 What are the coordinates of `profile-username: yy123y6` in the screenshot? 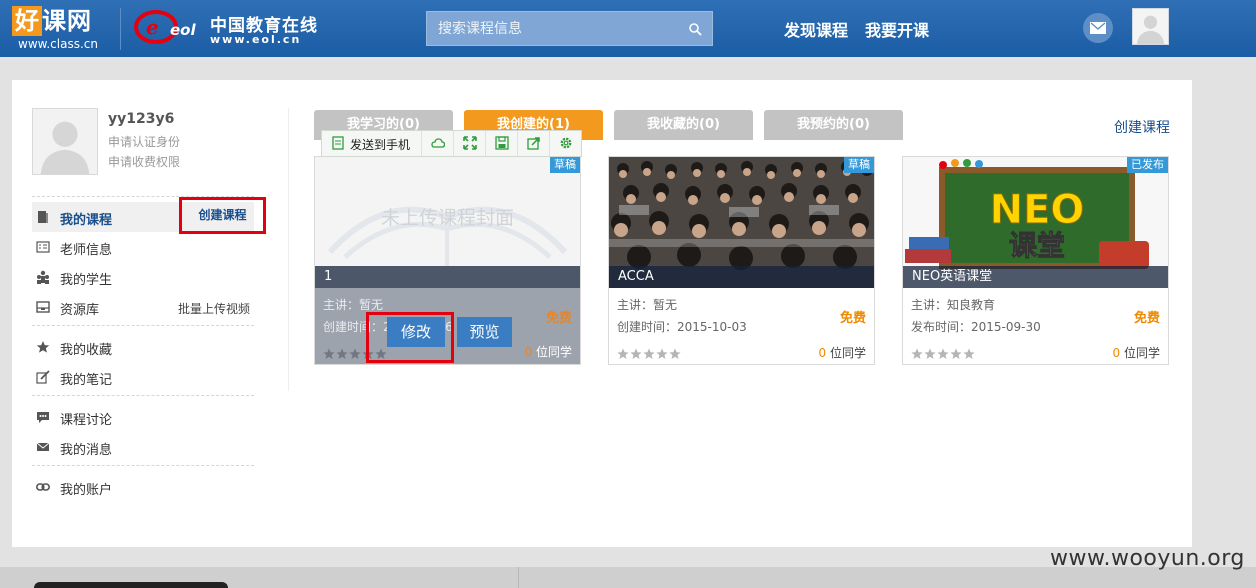 It's located at (141, 119).